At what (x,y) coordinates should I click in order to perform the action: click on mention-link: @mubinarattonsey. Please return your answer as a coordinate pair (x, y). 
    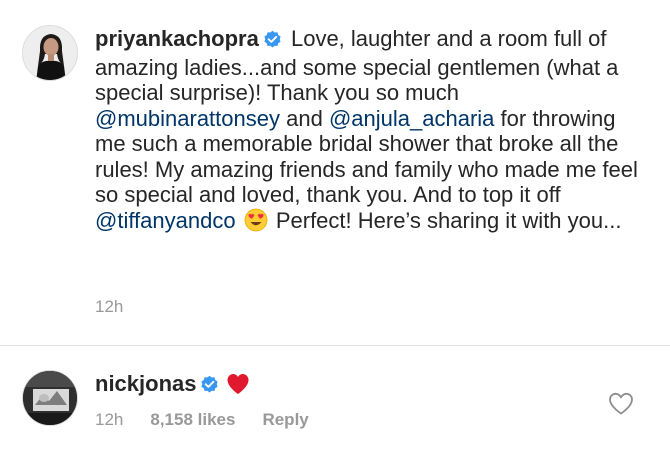
    Looking at the image, I should click on (187, 118).